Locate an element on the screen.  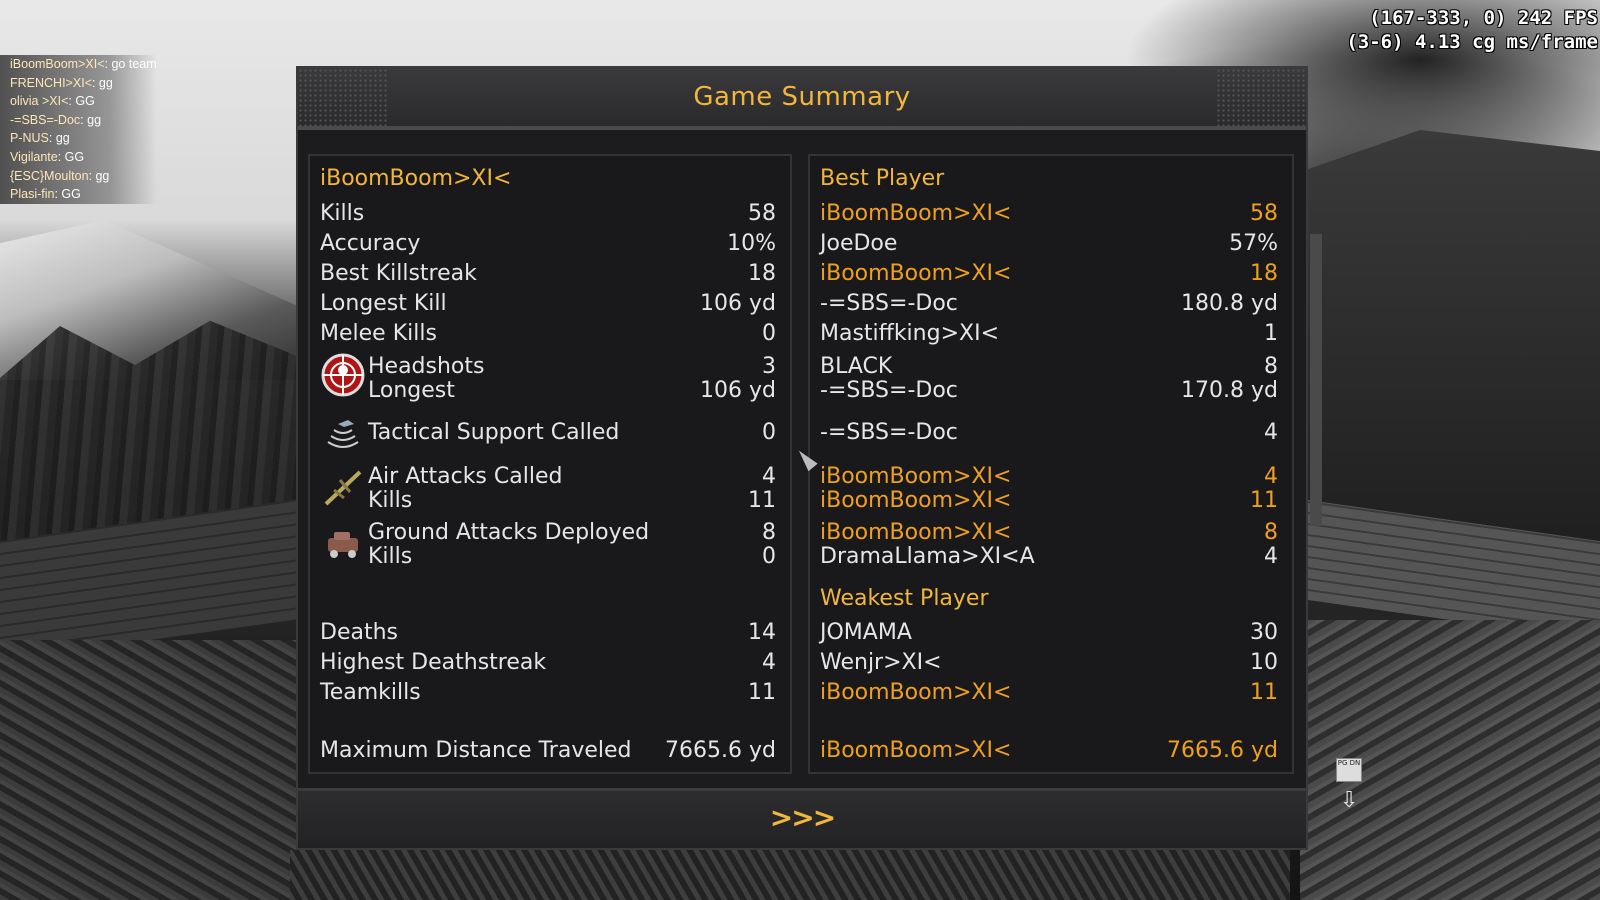
stat-value: 7665.6 yd is located at coordinates (720, 750).